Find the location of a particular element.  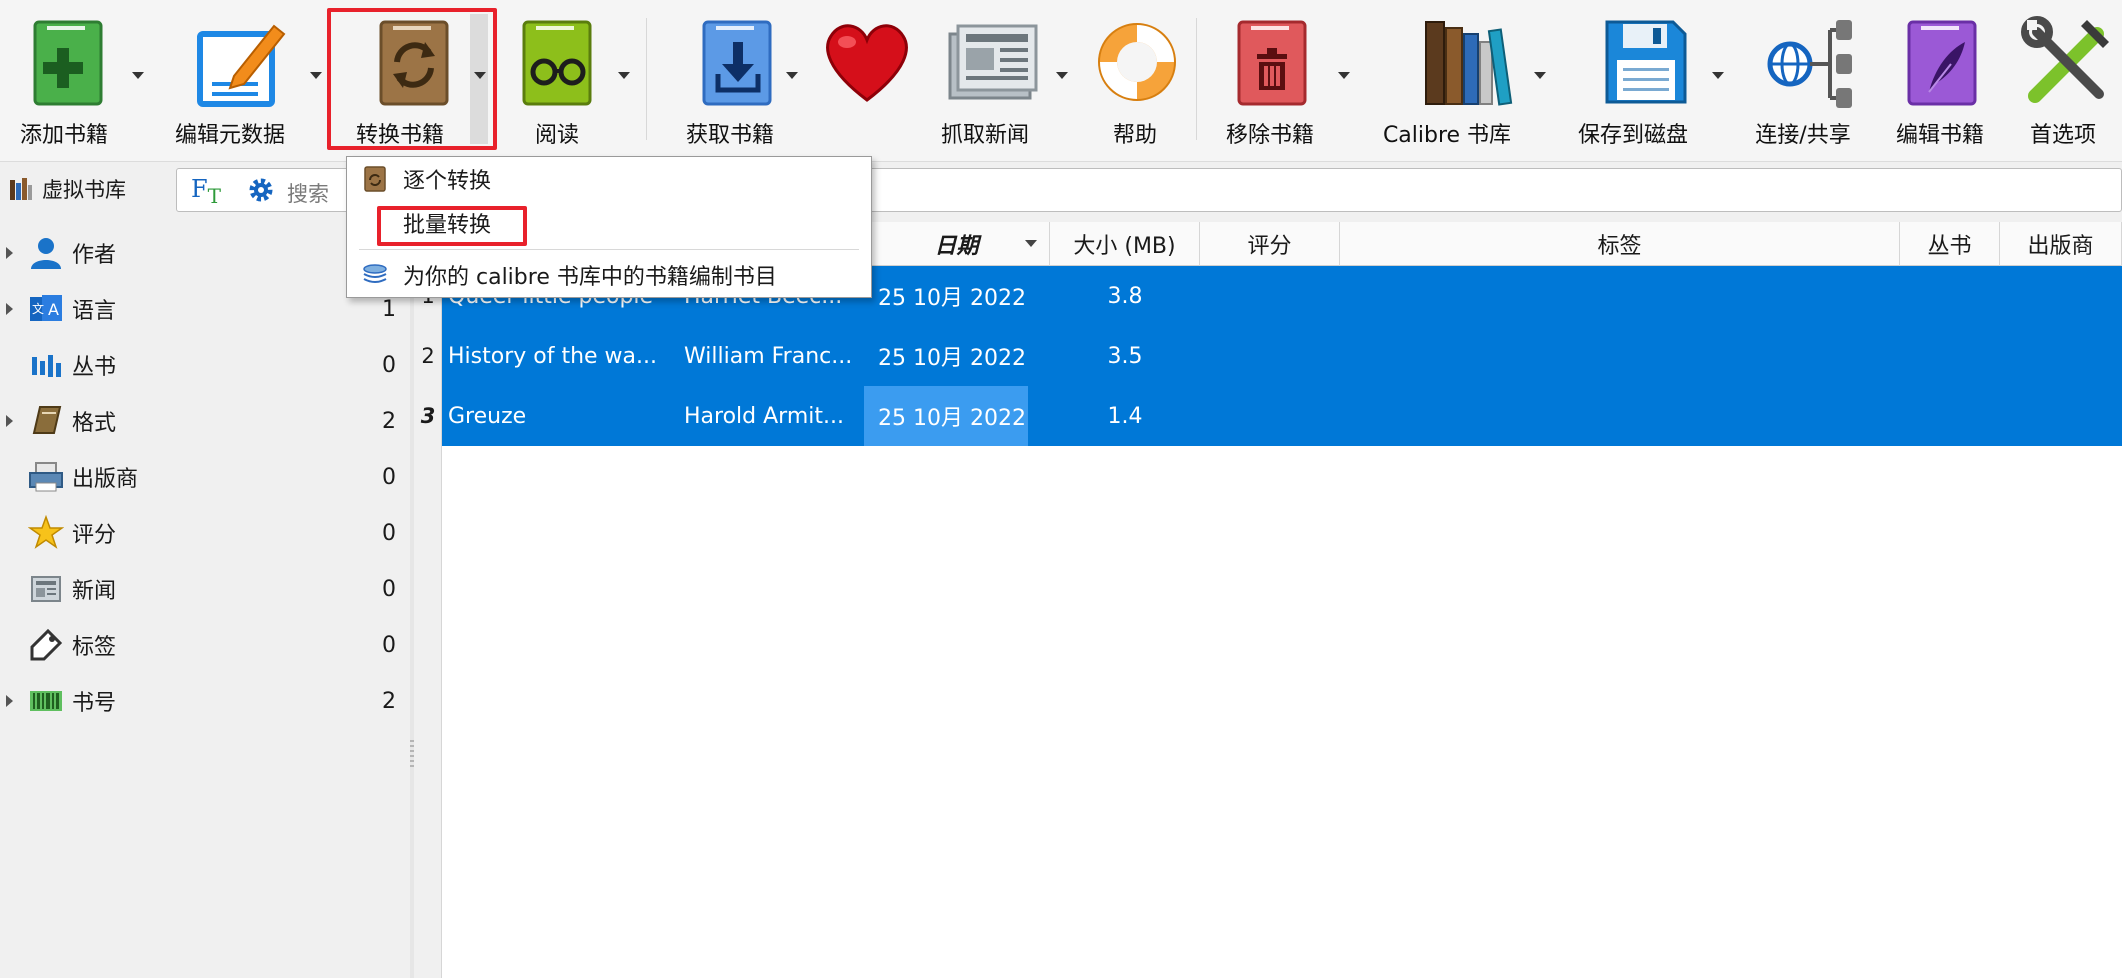

calibre-library-button: Calibre 书库 is located at coordinates (1447, 79).